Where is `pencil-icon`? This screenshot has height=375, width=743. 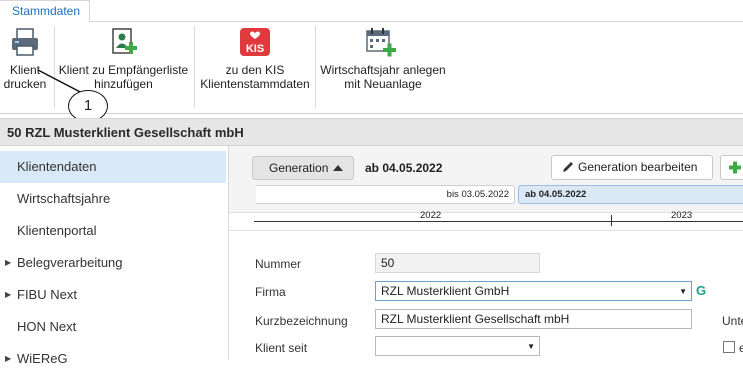
pencil-icon is located at coordinates (568, 167).